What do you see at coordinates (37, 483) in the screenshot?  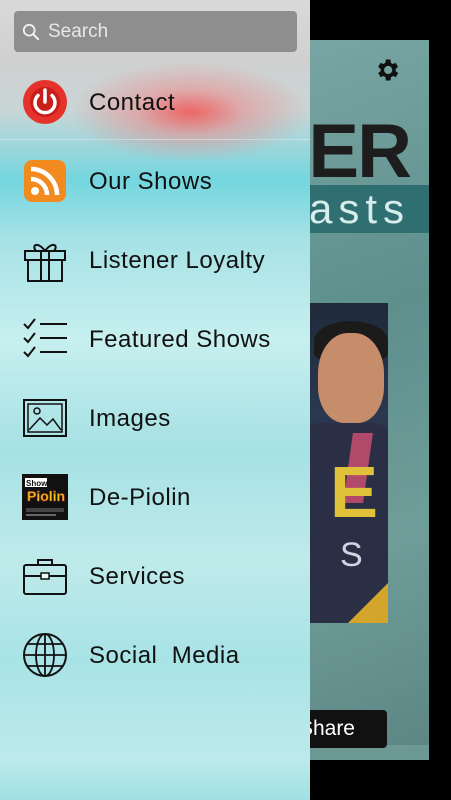 I see `svg-text: Show` at bounding box center [37, 483].